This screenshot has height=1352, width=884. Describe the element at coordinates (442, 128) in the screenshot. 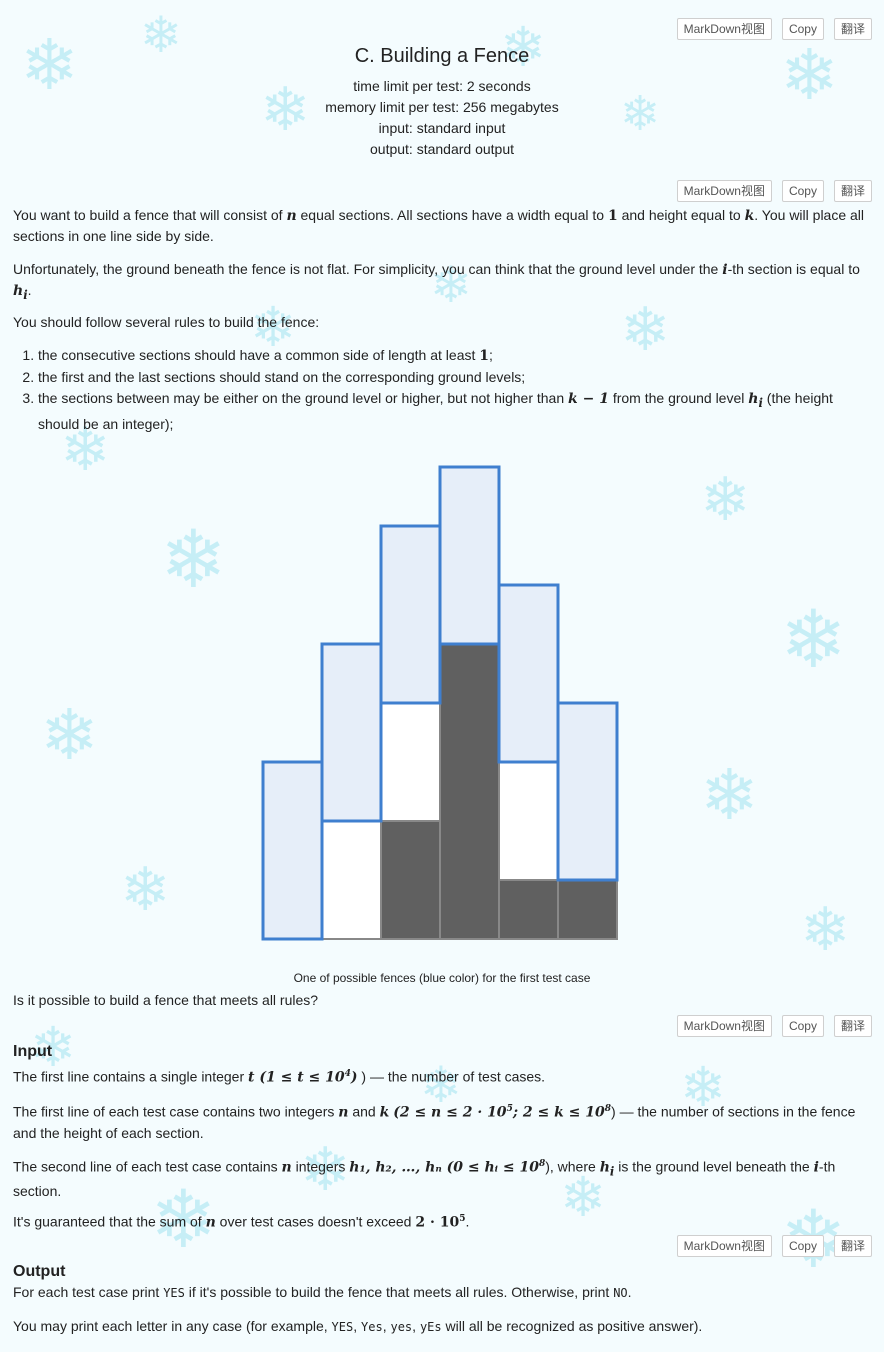

I see `input-spec: input: standard input` at that location.